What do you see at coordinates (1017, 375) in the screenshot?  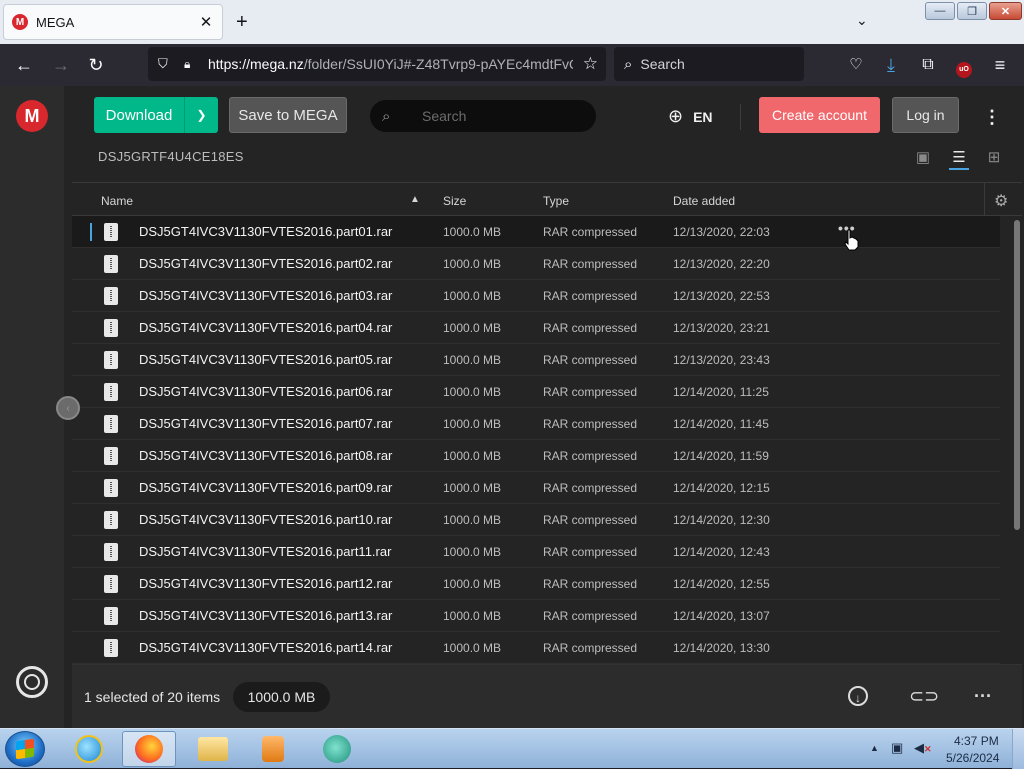 I see `scrollbar-thumb` at bounding box center [1017, 375].